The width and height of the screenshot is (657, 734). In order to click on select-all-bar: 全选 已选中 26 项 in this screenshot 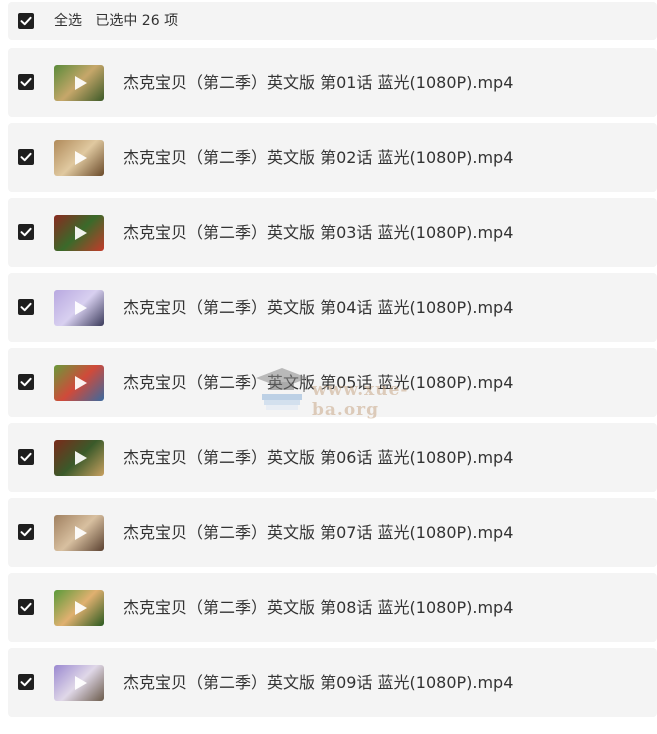, I will do `click(332, 21)`.